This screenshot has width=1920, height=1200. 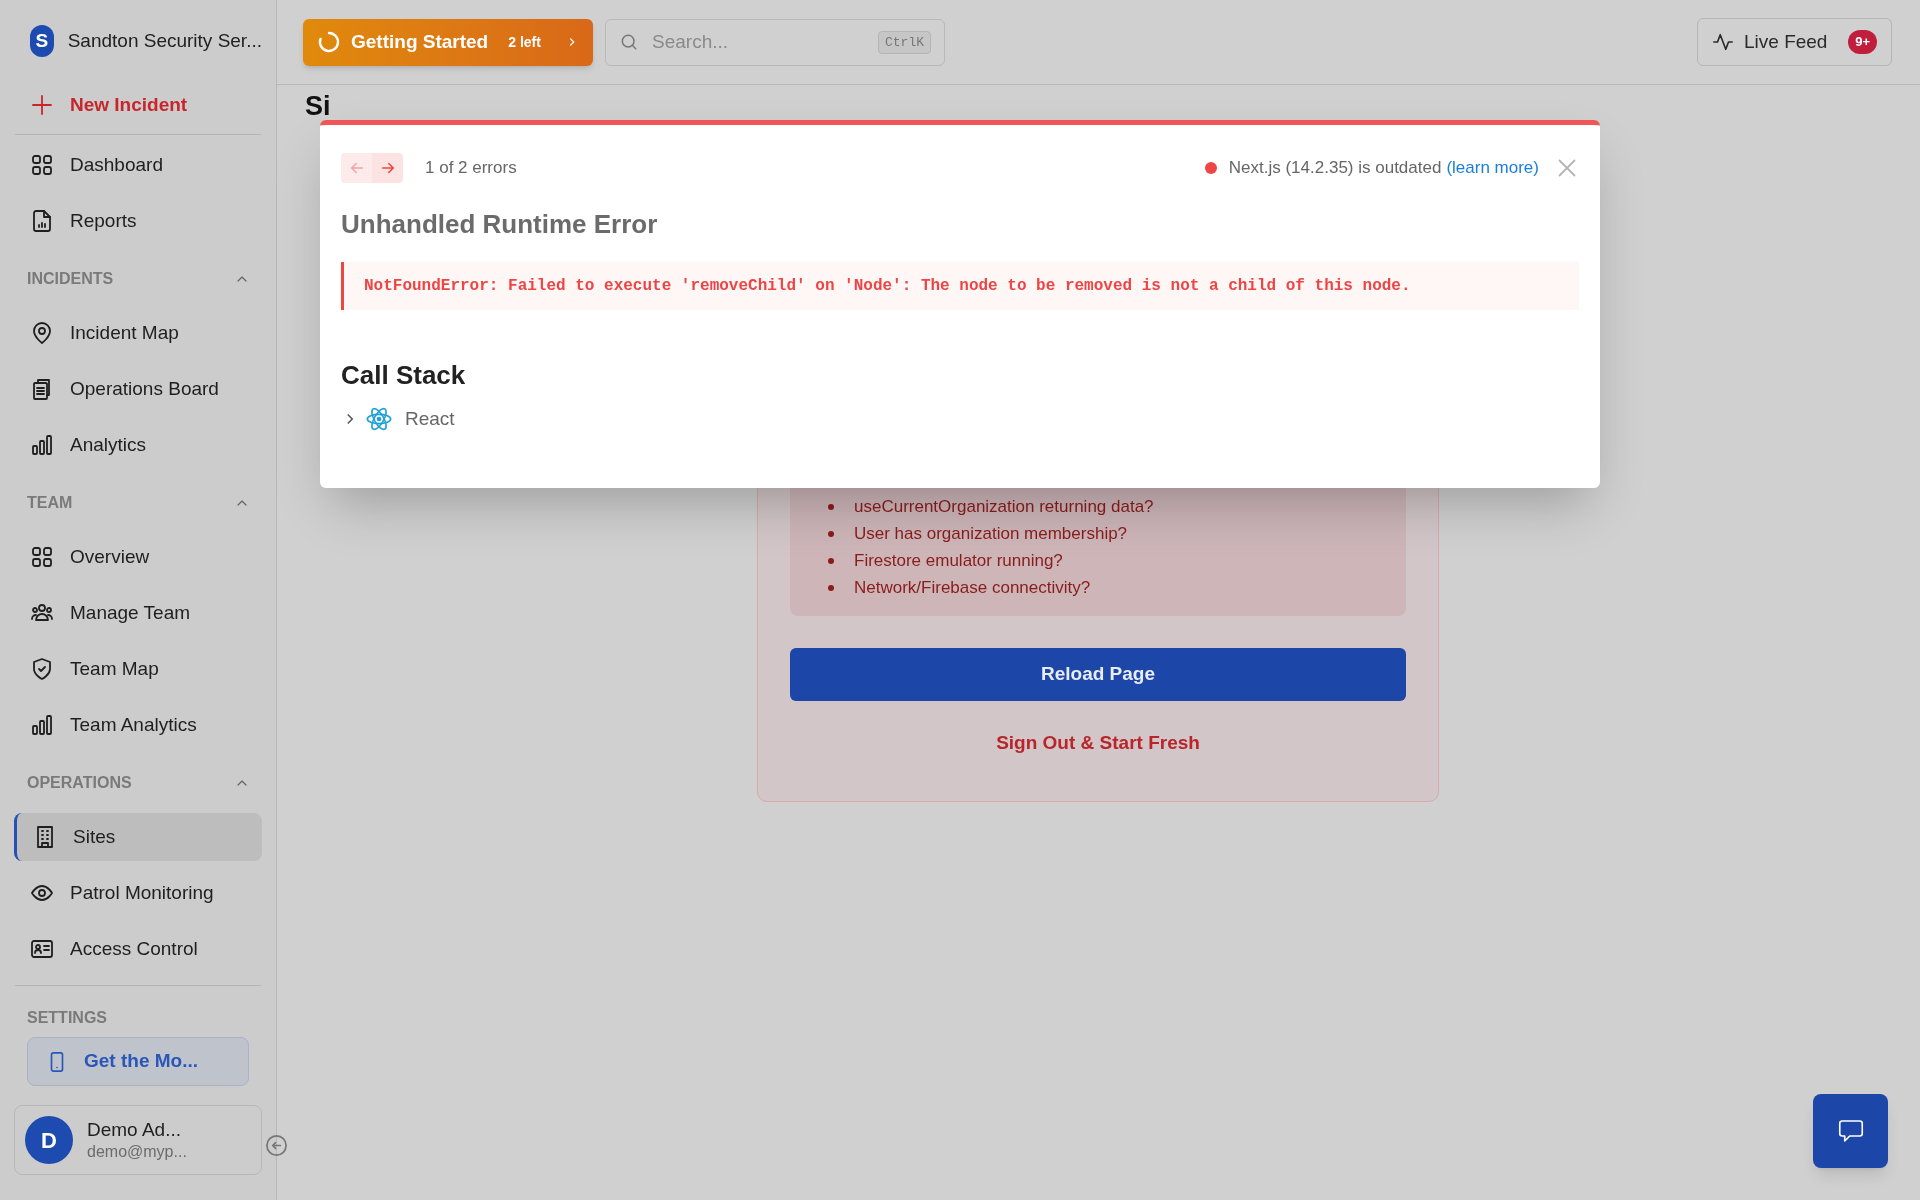 I want to click on sidebar-item: Reports, so click(x=138, y=221).